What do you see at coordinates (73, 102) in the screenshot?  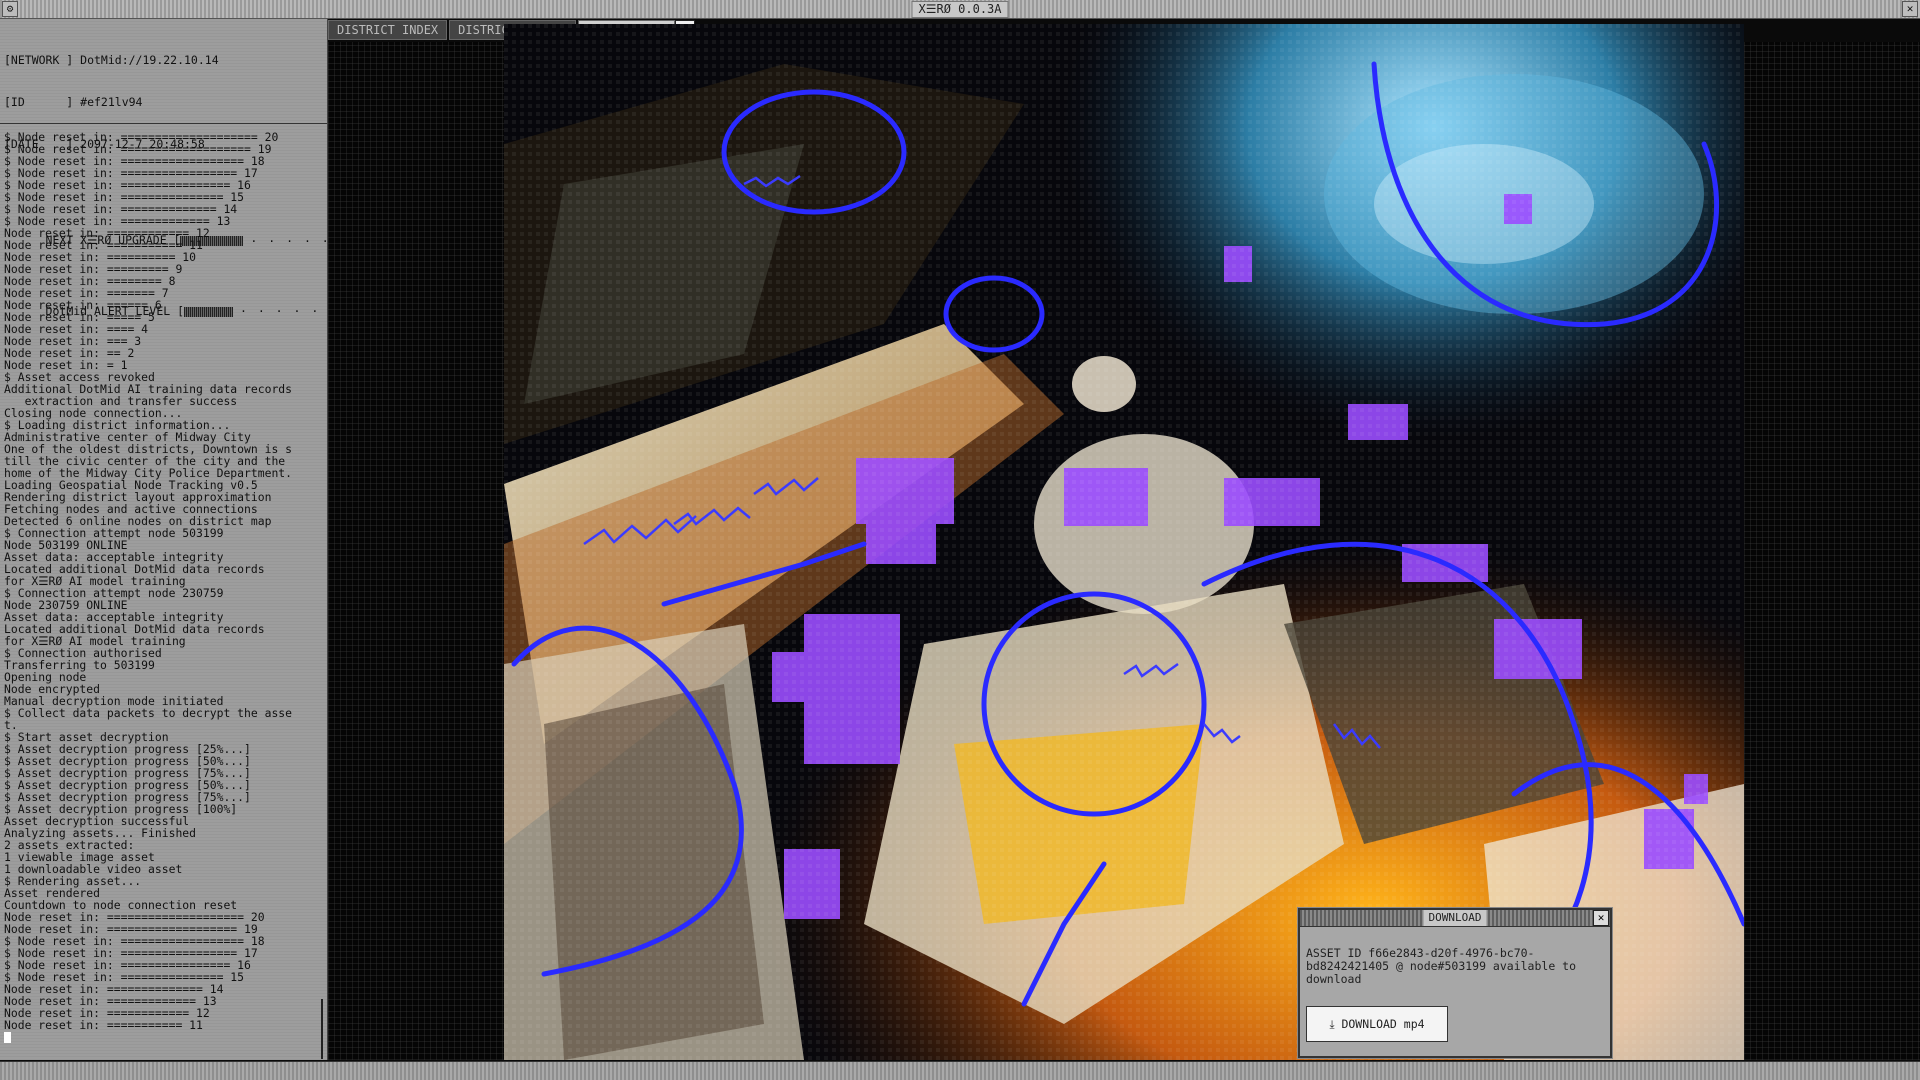 I see `id-line: [ID ] #ef21lv94` at bounding box center [73, 102].